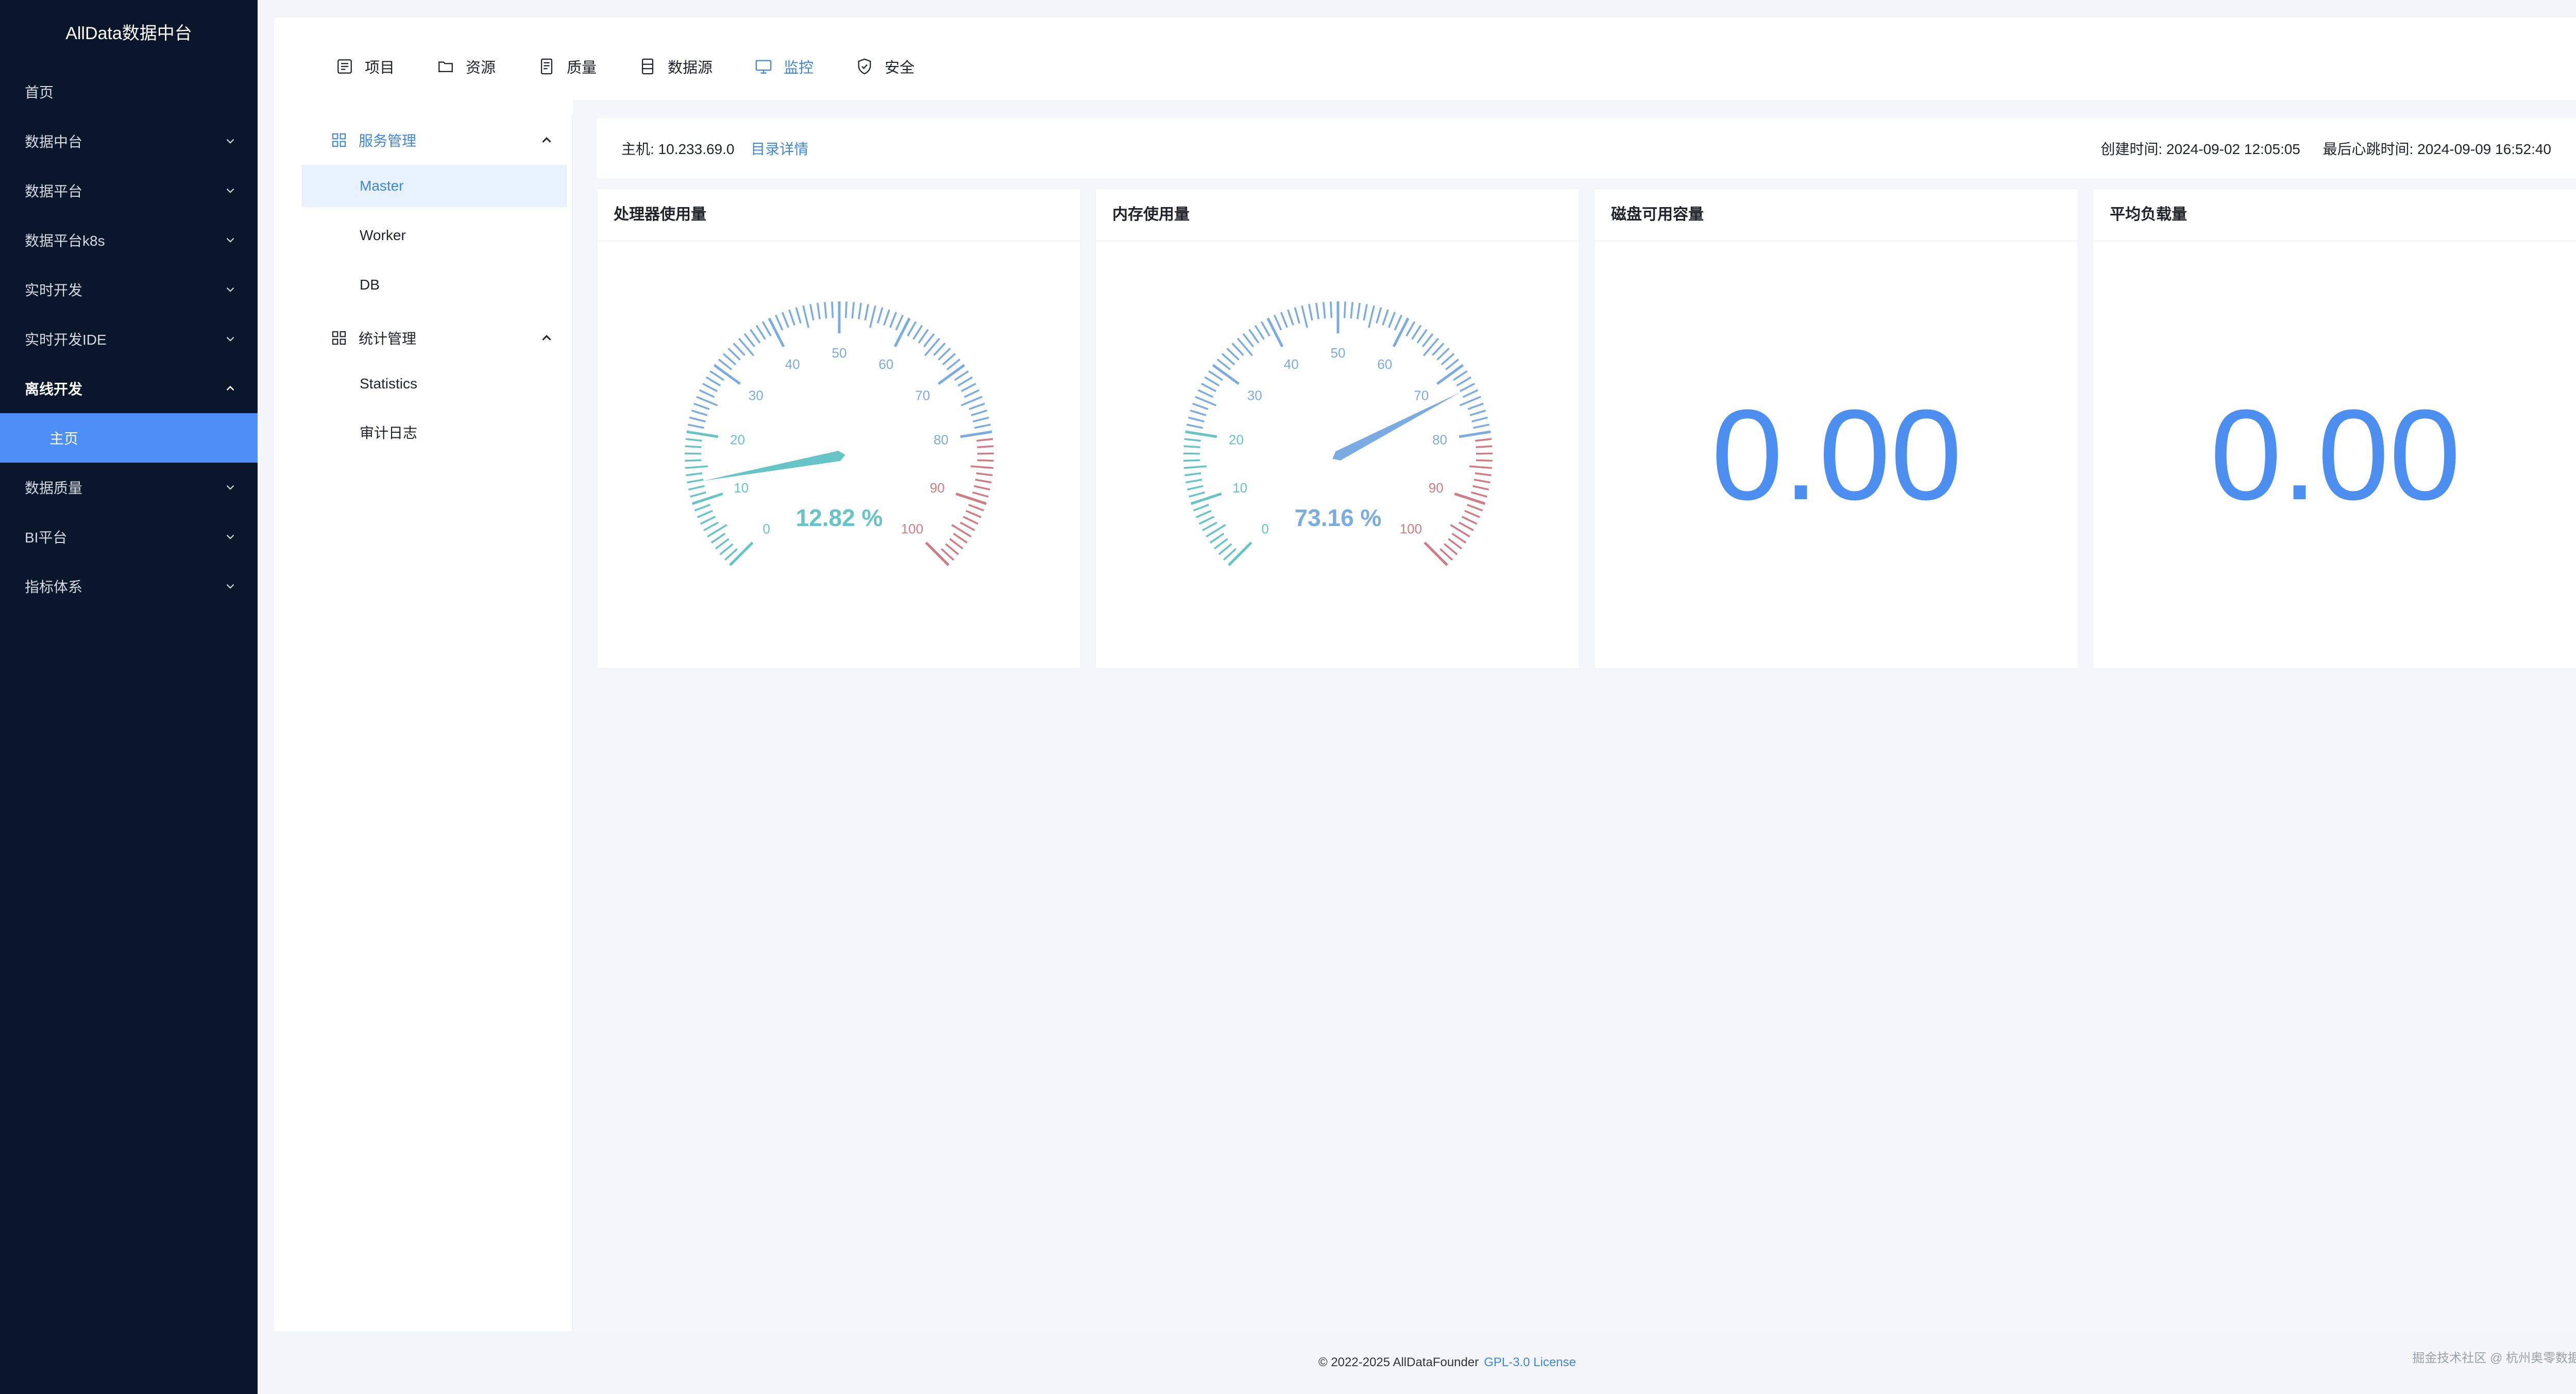 This screenshot has height=1394, width=2576. I want to click on menu-item: Master, so click(434, 186).